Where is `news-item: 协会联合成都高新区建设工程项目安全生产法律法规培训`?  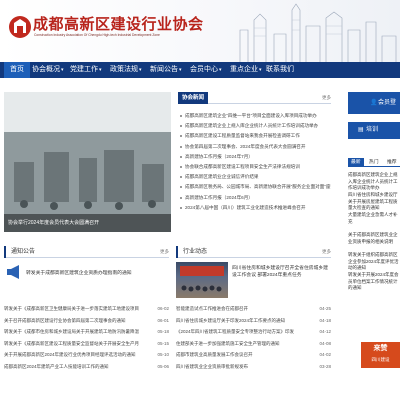 news-item: 协会联合成都高新区建设工程项目安全生产法律法规培训 is located at coordinates (254, 169).